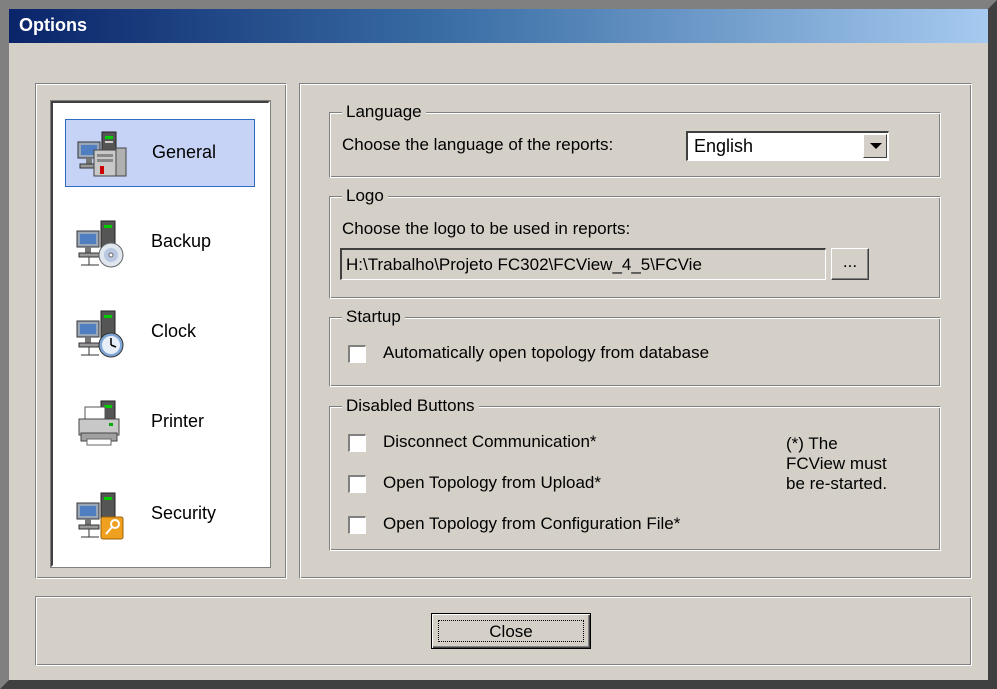  Describe the element at coordinates (492, 483) in the screenshot. I see `open-topology-upload-label: Open Topology from Upload*` at that location.